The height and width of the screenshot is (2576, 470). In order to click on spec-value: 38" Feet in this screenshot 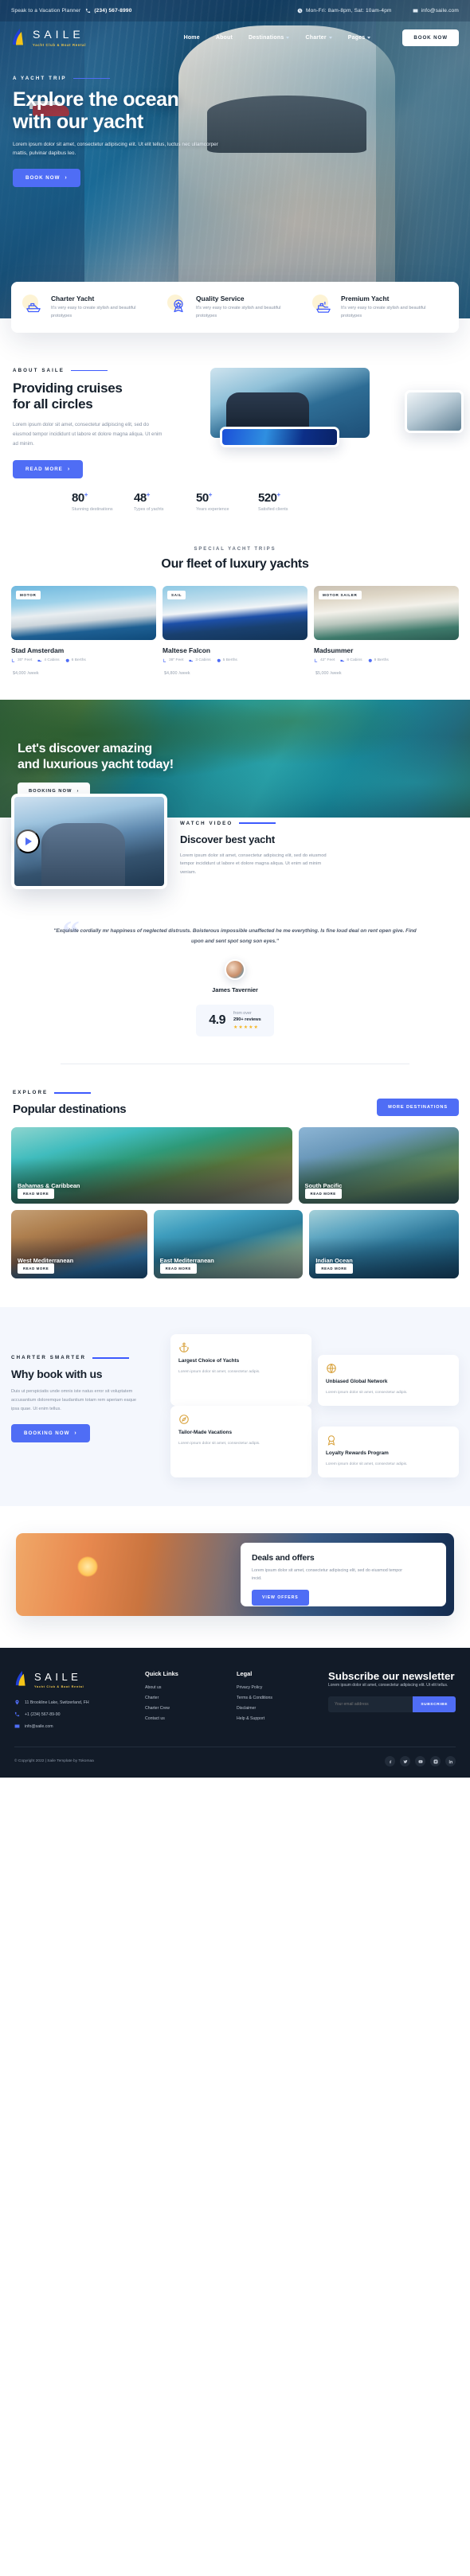, I will do `click(176, 660)`.